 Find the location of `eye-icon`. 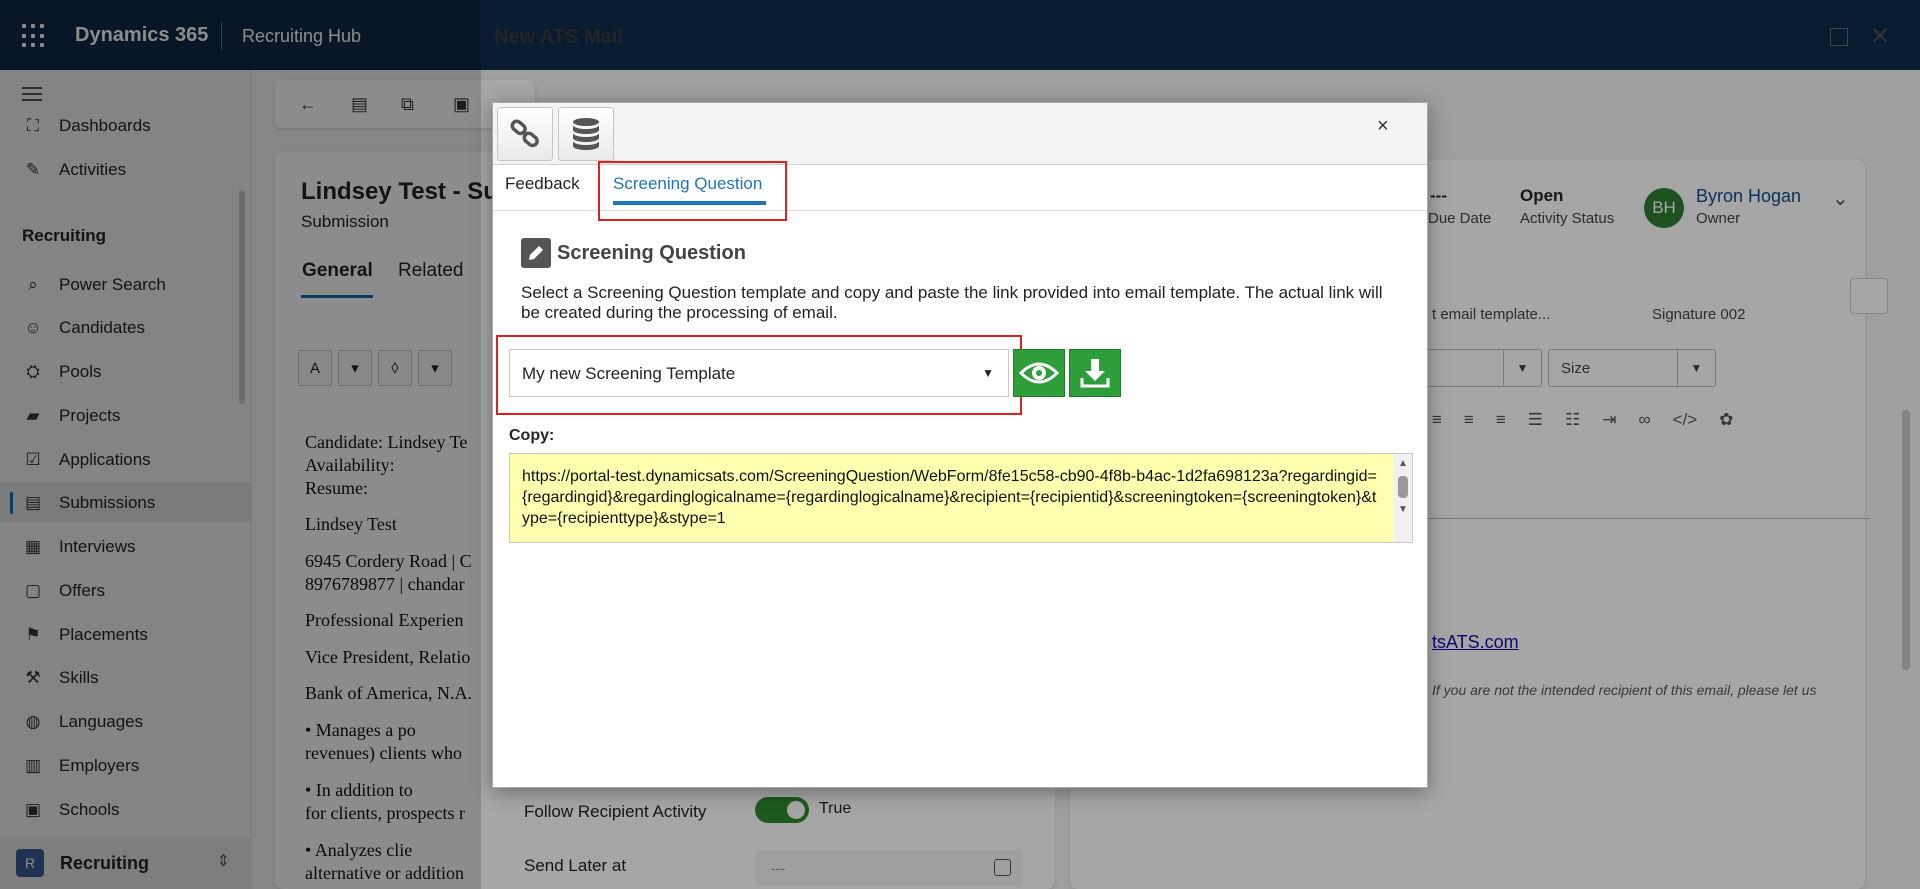

eye-icon is located at coordinates (1039, 373).